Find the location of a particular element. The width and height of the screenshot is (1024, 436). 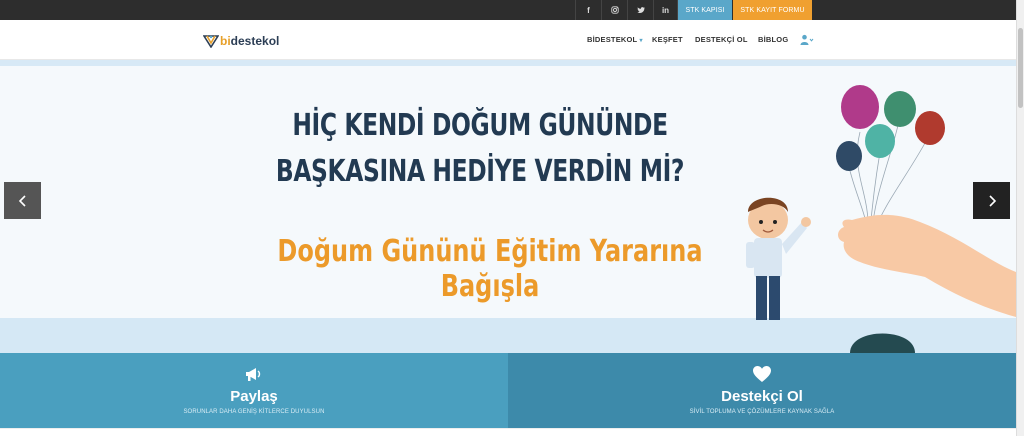

nav-label-bidestekol: BİDESTEKOL is located at coordinates (612, 39).